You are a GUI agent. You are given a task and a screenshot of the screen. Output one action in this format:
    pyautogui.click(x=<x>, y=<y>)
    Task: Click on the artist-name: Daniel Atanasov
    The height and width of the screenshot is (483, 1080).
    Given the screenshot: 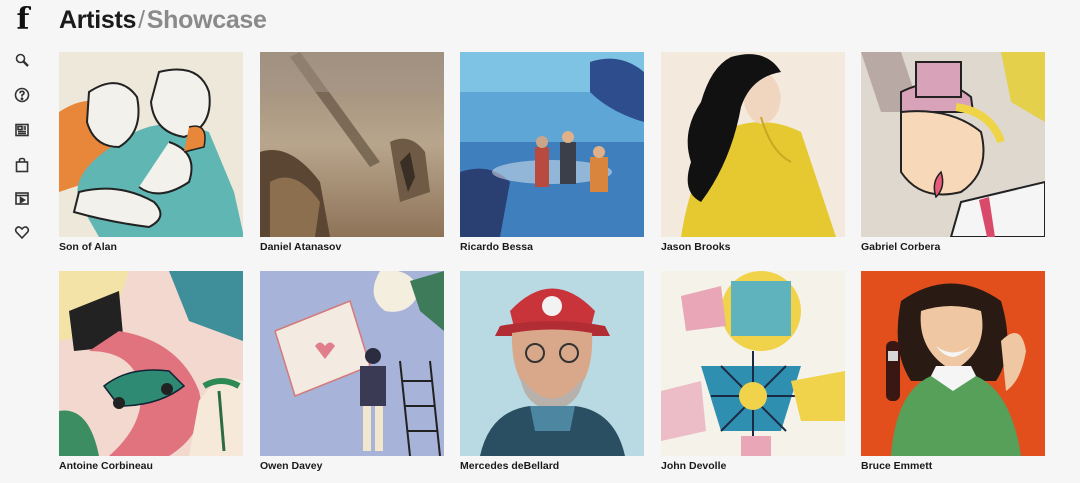 What is the action you would take?
    pyautogui.click(x=352, y=247)
    